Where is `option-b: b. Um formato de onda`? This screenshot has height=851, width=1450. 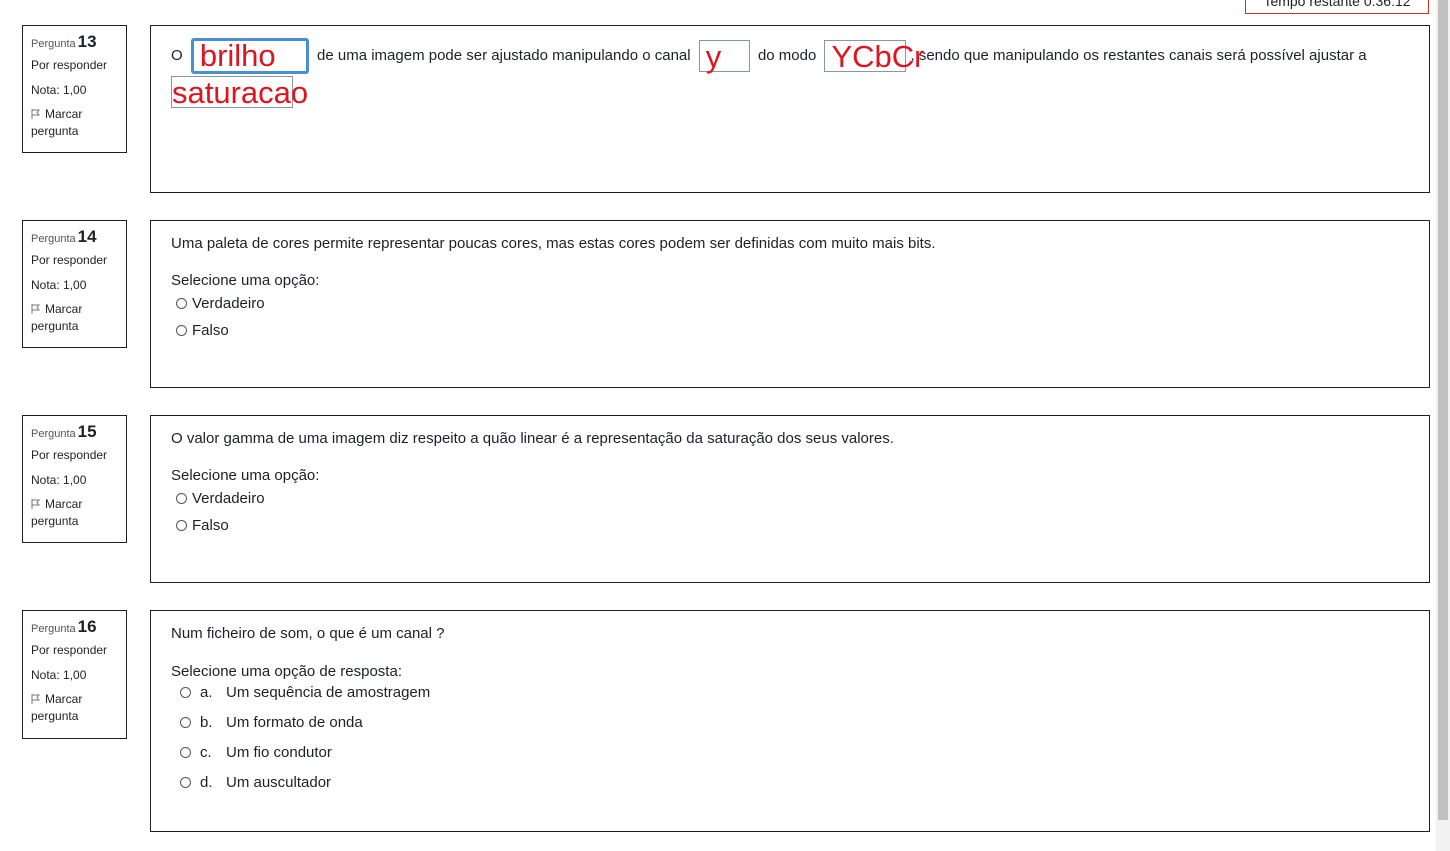 option-b: b. Um formato de onda is located at coordinates (790, 722).